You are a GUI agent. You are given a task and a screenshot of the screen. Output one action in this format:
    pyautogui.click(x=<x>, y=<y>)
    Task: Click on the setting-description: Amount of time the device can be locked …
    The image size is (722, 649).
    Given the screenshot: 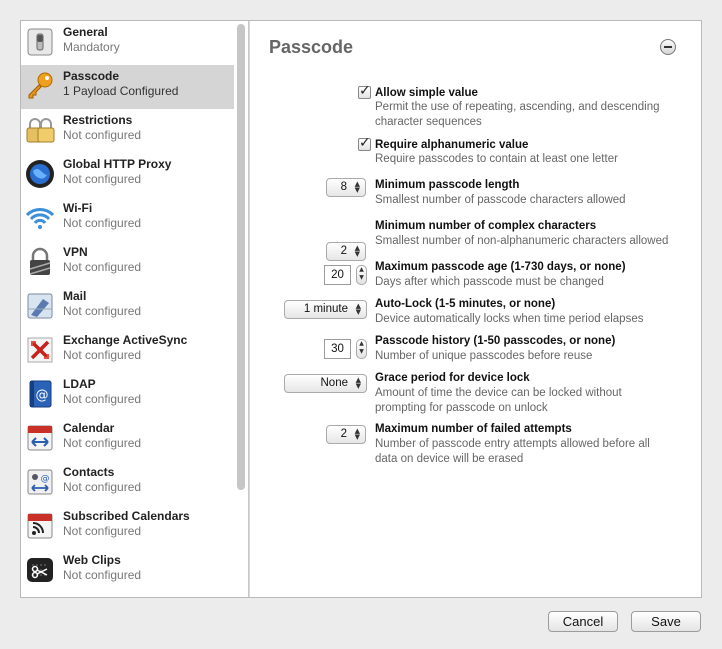 What is the action you would take?
    pyautogui.click(x=498, y=400)
    